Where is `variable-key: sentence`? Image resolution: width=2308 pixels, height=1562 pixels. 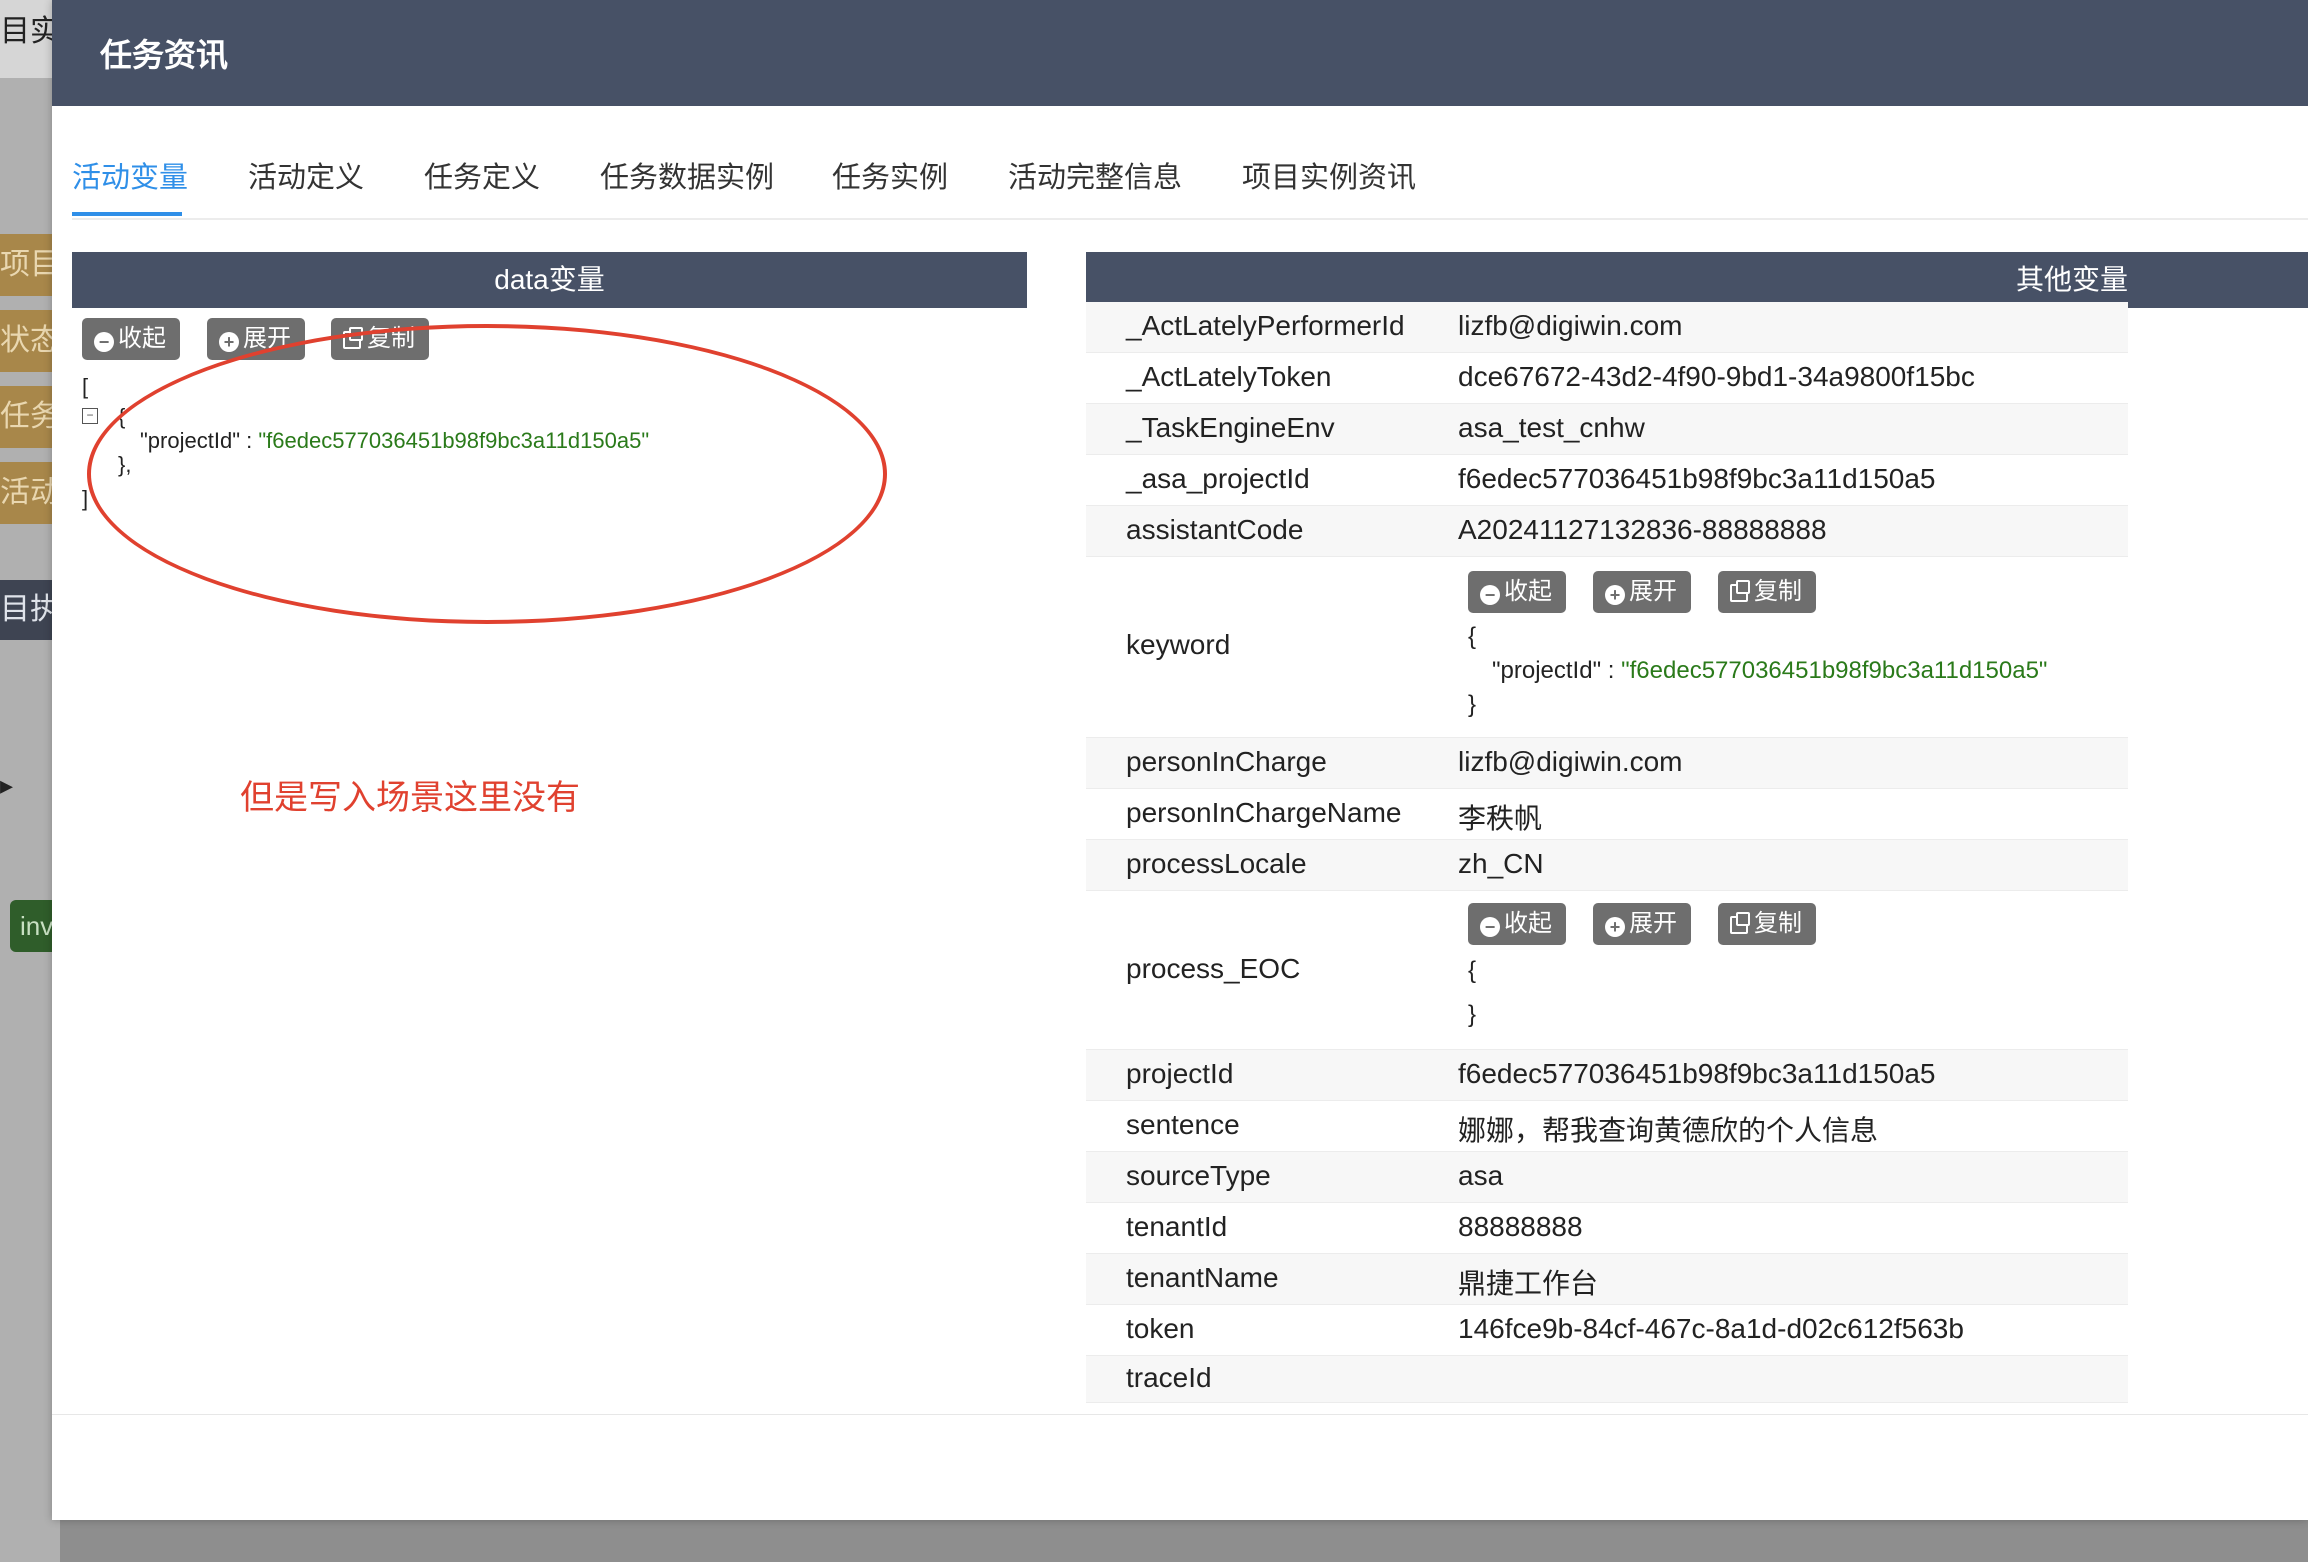
variable-key: sentence is located at coordinates (1183, 1124).